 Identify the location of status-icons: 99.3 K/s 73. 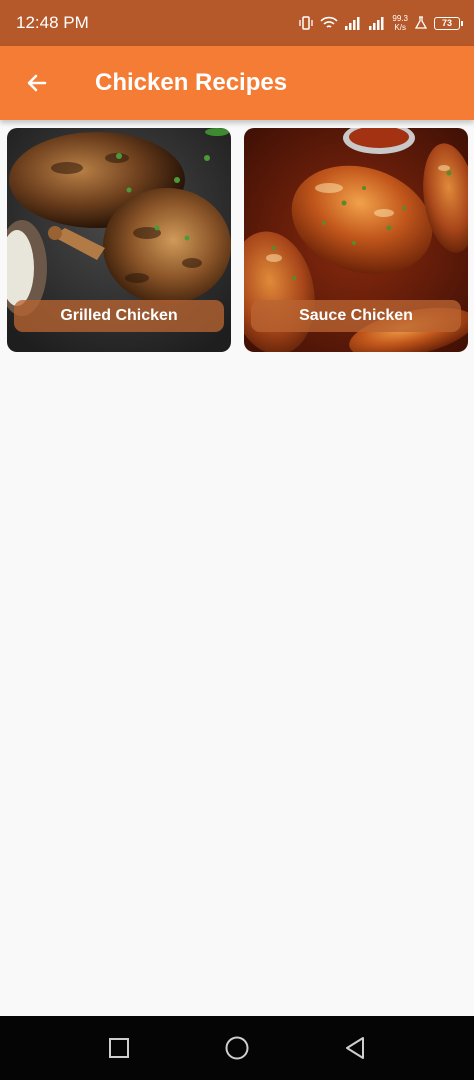
(380, 23).